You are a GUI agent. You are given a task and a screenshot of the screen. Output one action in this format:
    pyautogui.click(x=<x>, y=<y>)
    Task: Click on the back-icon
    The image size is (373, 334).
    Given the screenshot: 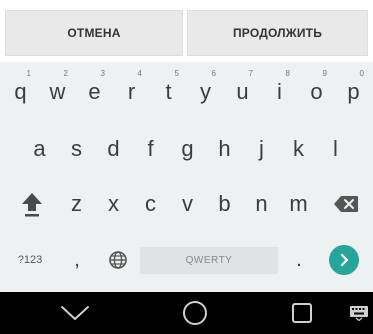 What is the action you would take?
    pyautogui.click(x=75, y=313)
    